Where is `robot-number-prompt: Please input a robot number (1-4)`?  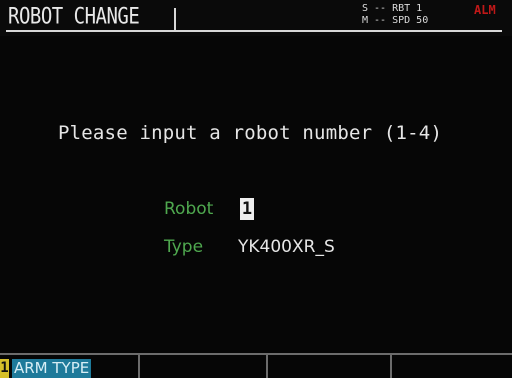 robot-number-prompt: Please input a robot number (1-4) is located at coordinates (250, 133).